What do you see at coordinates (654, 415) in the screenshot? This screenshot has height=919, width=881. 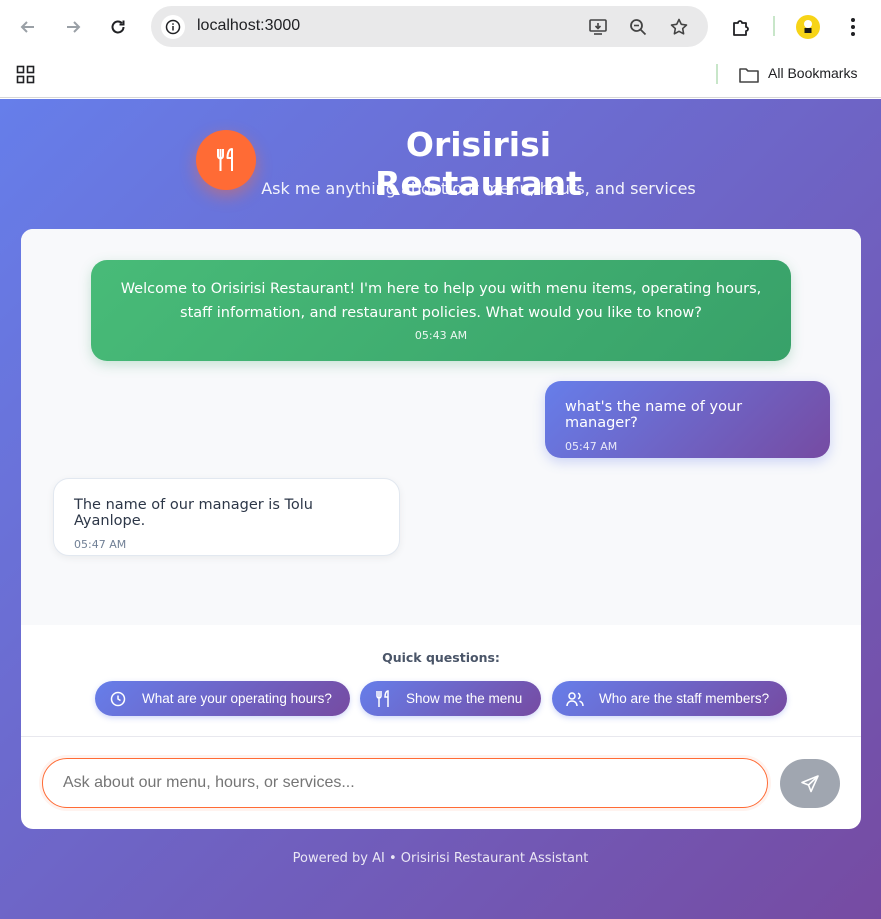 I see `message-text: what's the name of your manager?` at bounding box center [654, 415].